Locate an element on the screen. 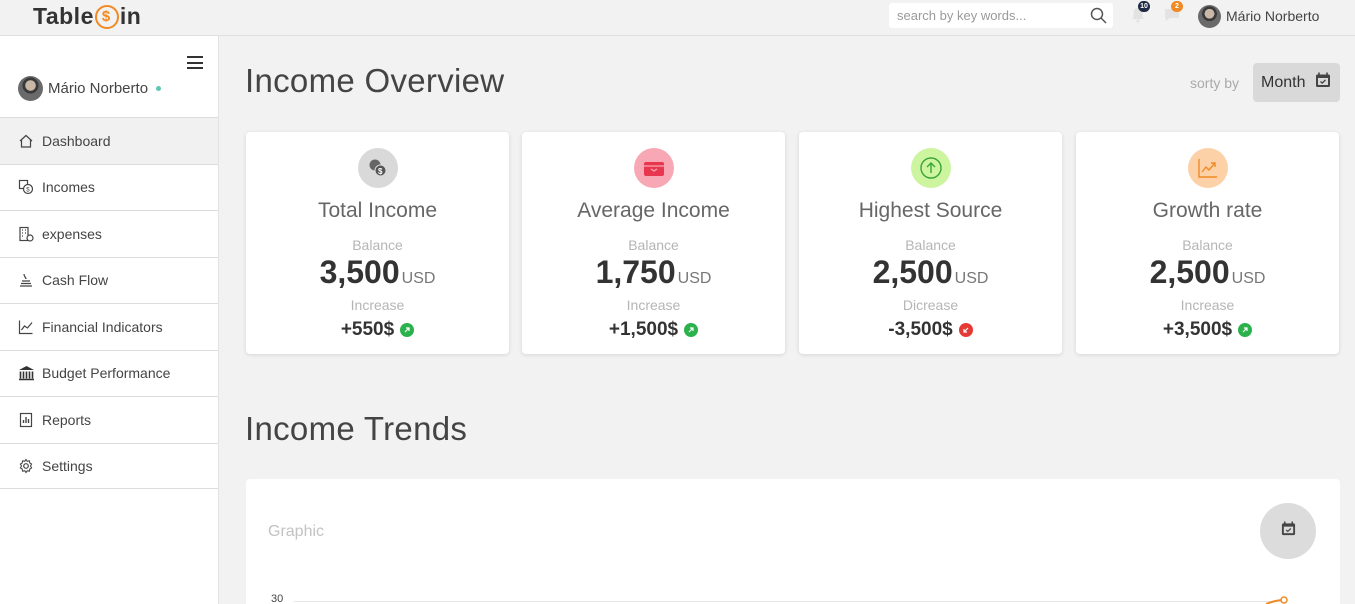  change-amount: -3,500$ is located at coordinates (920, 329).